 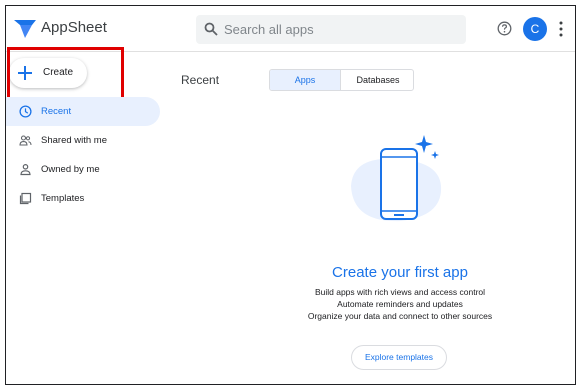 I want to click on sidebar-item-label: Shared with me, so click(x=74, y=140).